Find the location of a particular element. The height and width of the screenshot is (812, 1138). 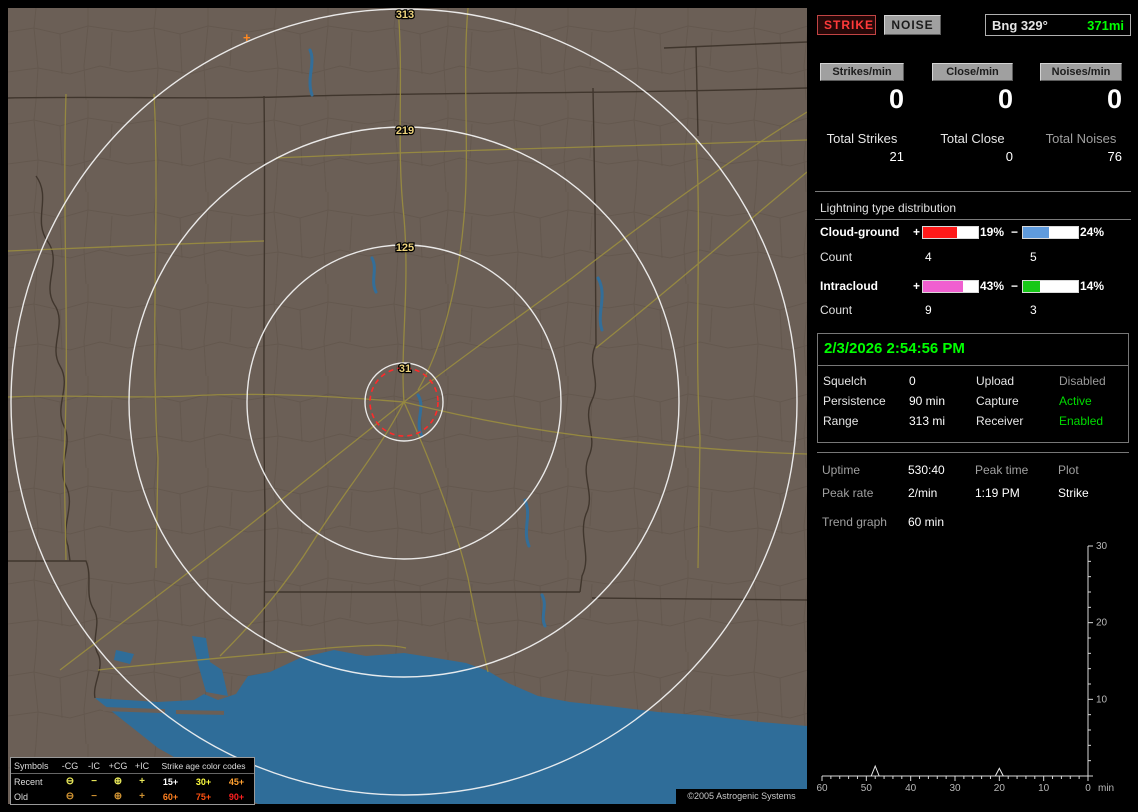

age-90: 90+ is located at coordinates (236, 796).